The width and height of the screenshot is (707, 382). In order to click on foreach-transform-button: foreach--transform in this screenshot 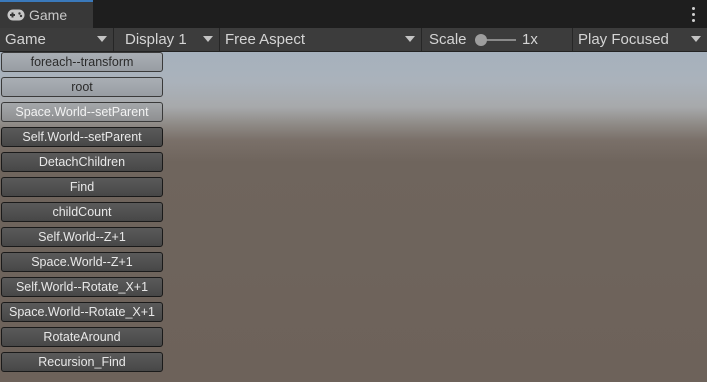, I will do `click(82, 62)`.